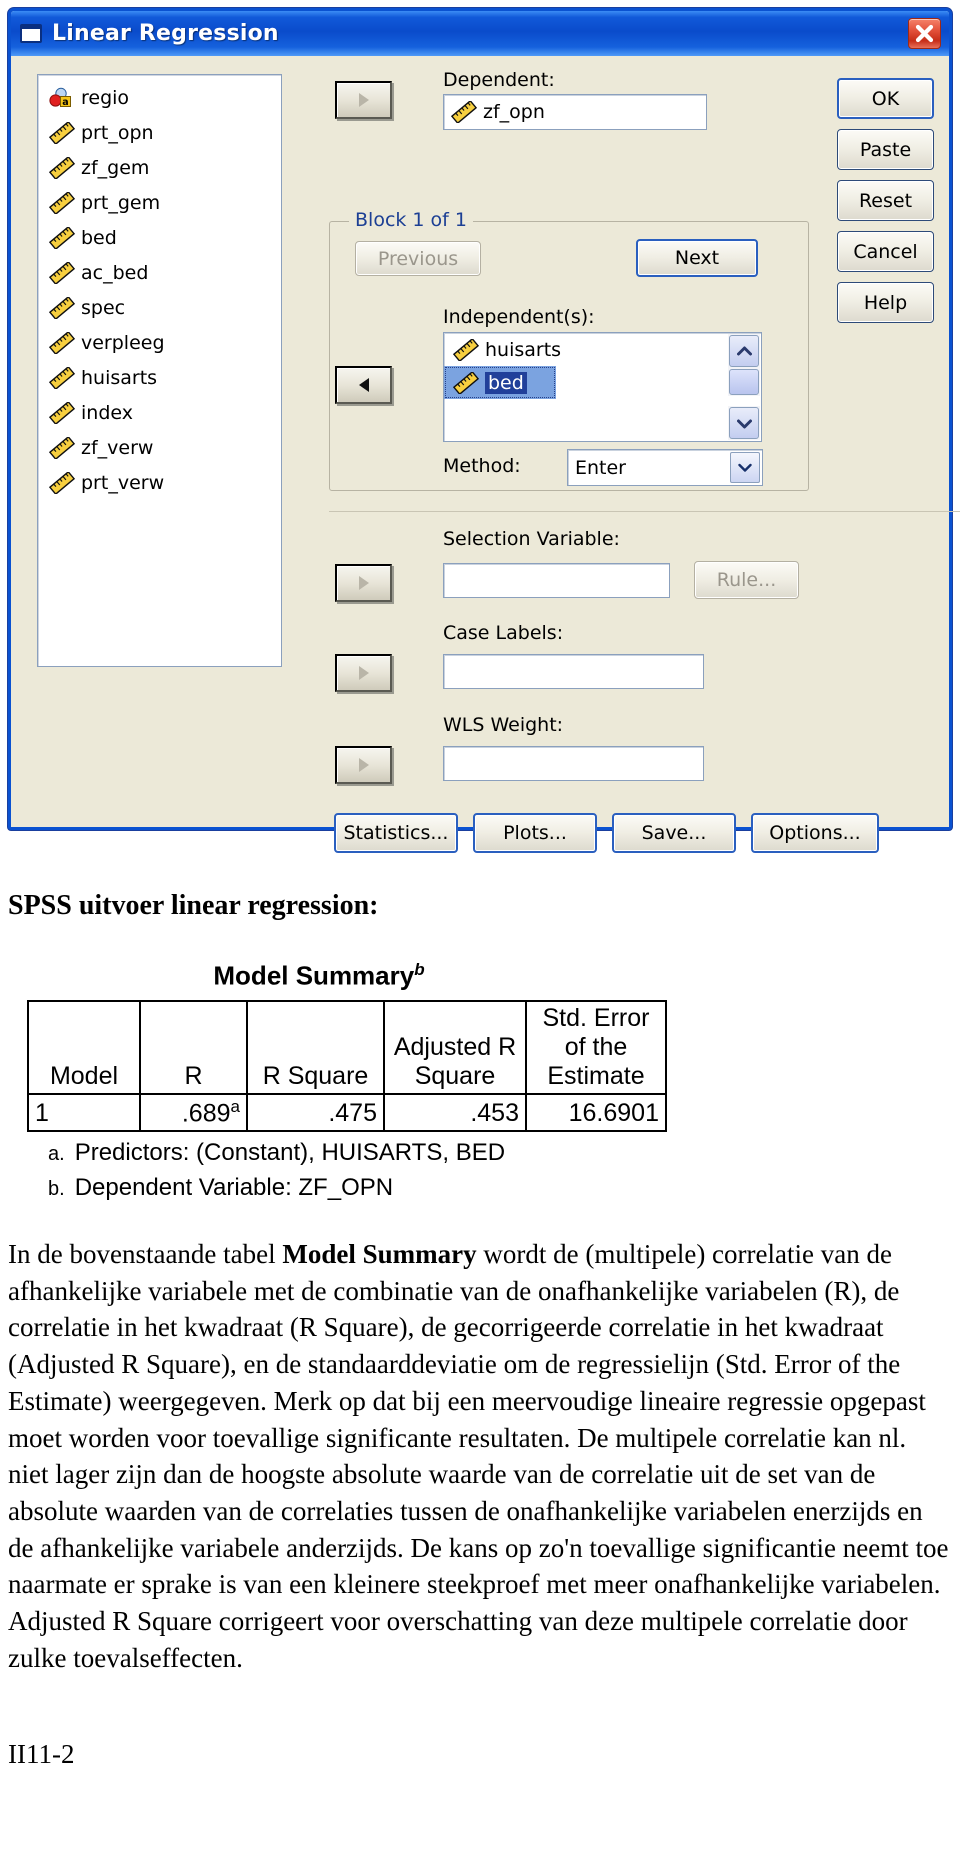 This screenshot has width=960, height=1857. What do you see at coordinates (161, 307) in the screenshot?
I see `list-item: spec` at bounding box center [161, 307].